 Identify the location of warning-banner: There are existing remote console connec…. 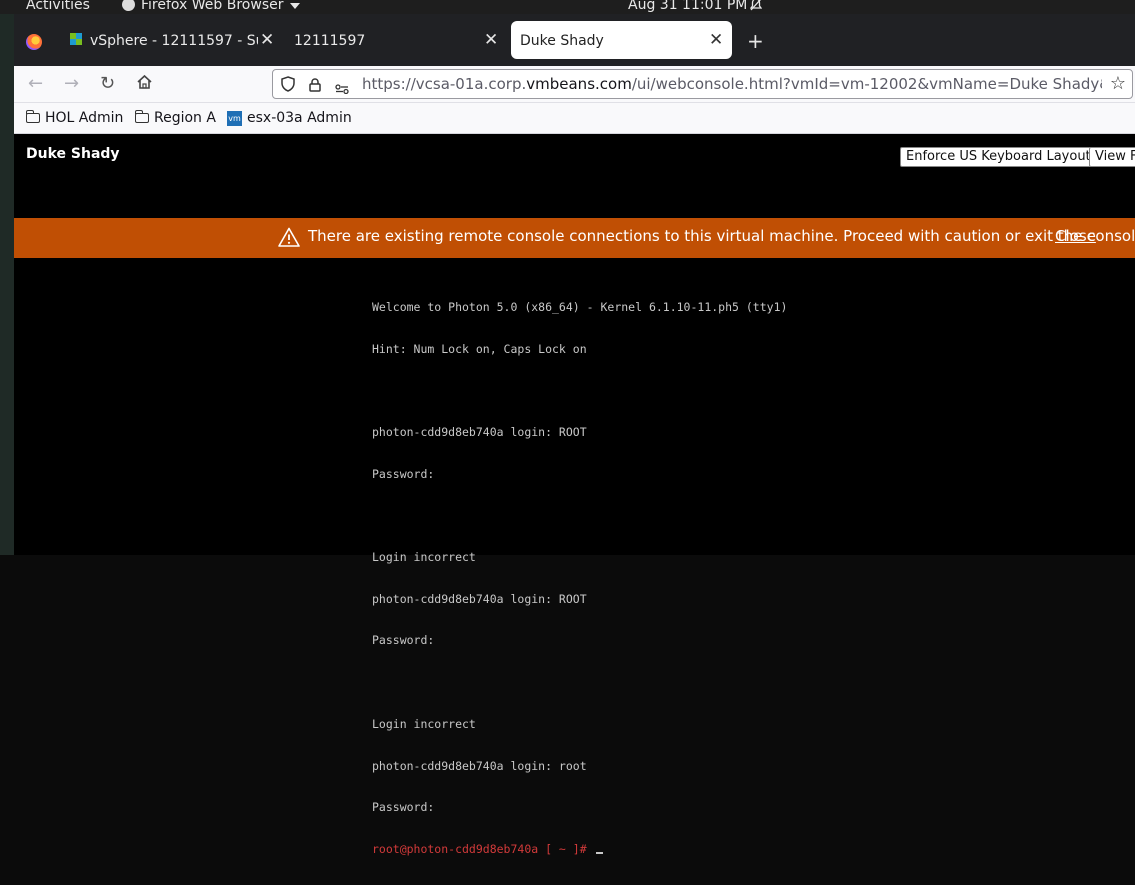
(574, 238).